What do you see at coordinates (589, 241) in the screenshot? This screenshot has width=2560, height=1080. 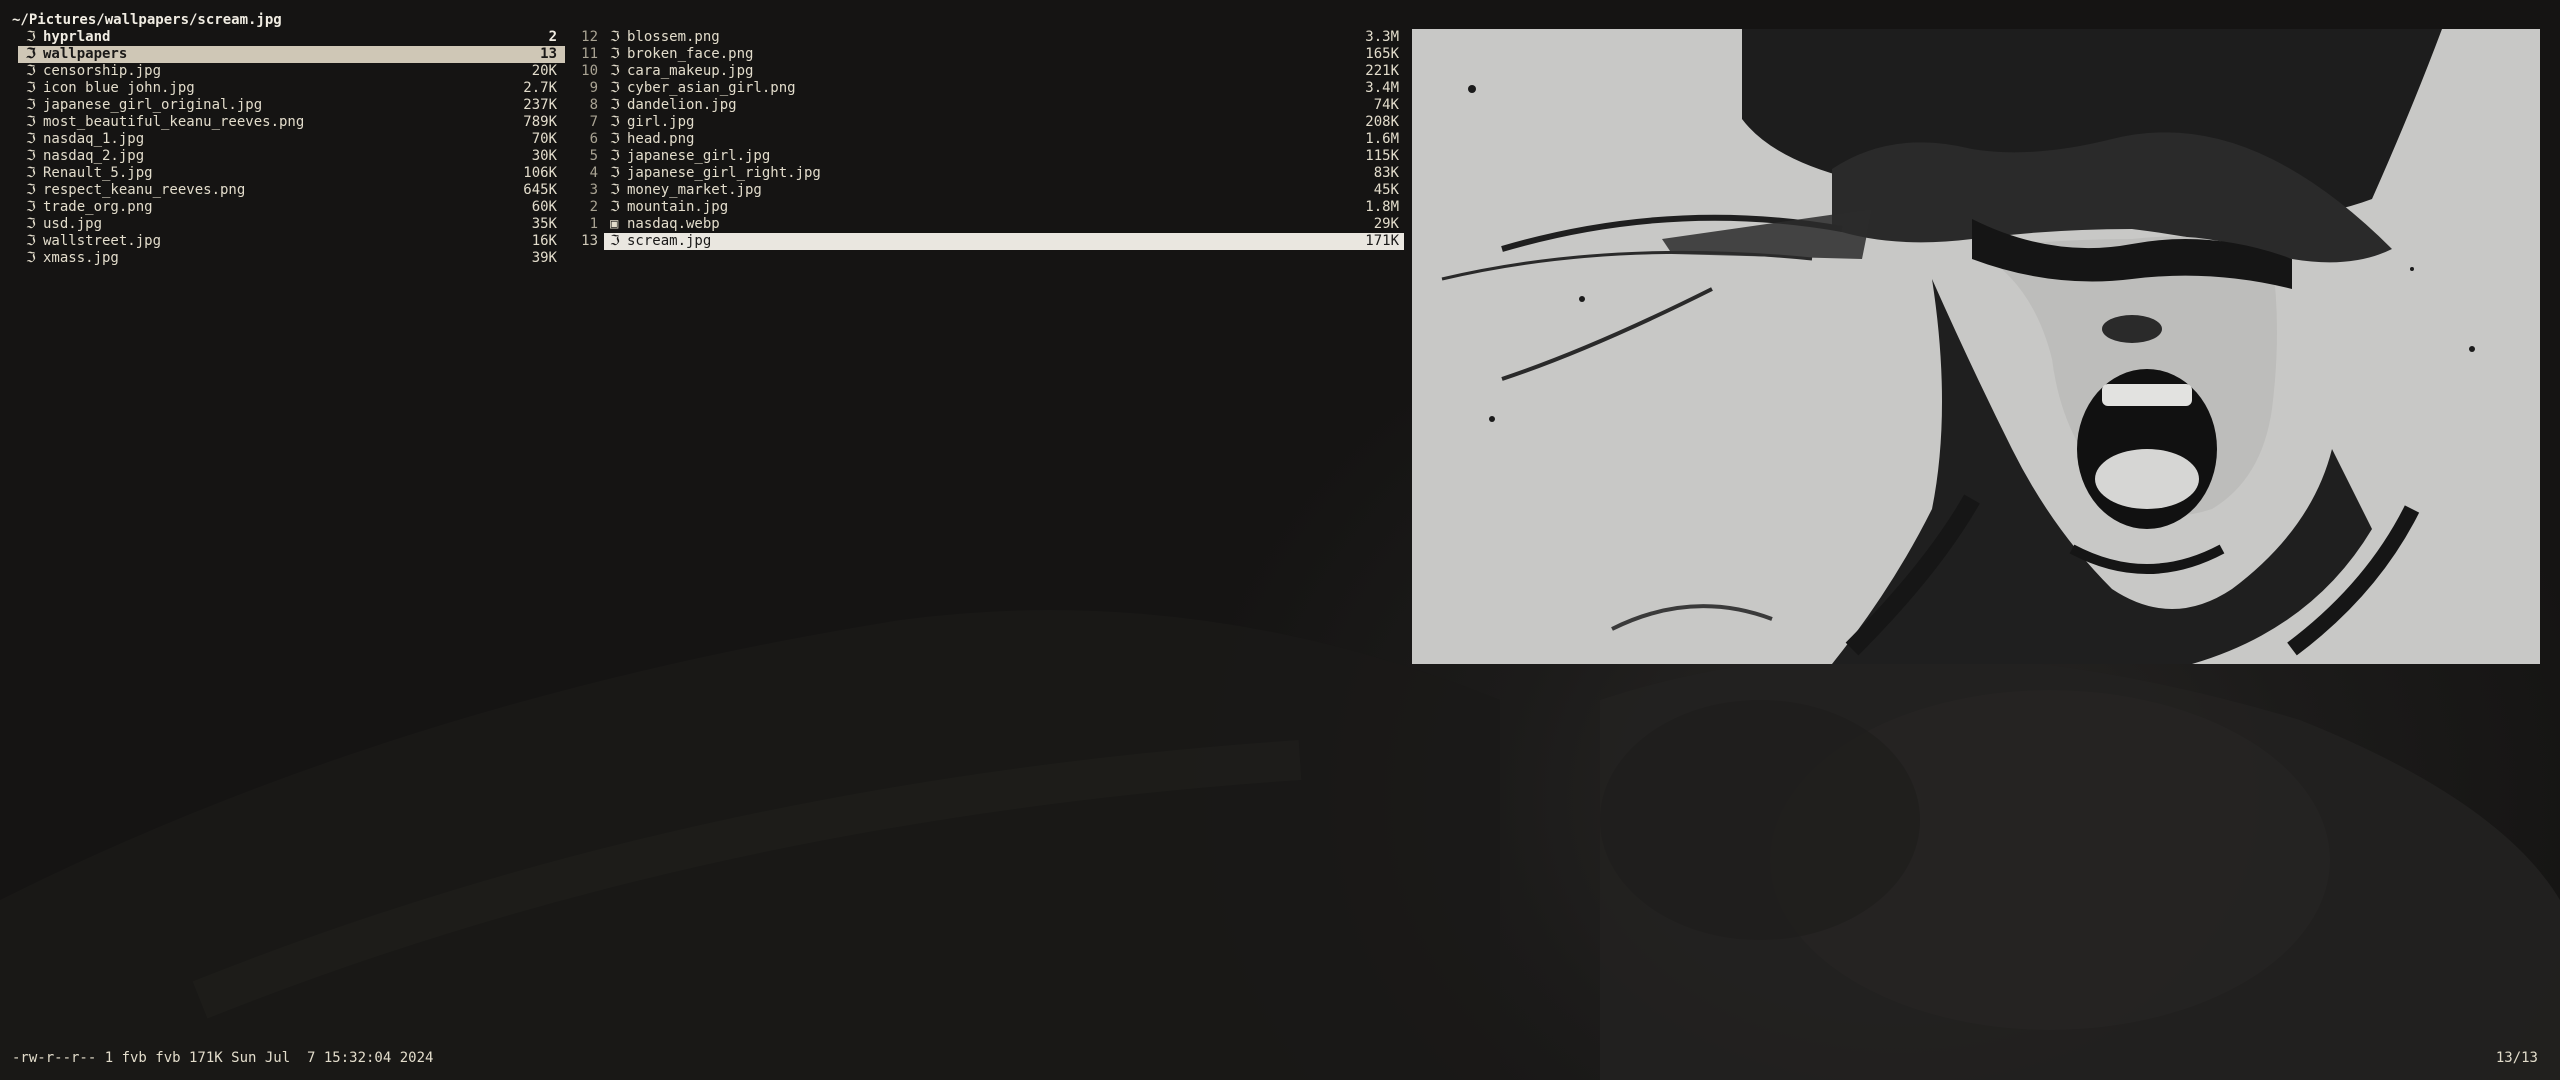 I see `line-number: 13` at bounding box center [589, 241].